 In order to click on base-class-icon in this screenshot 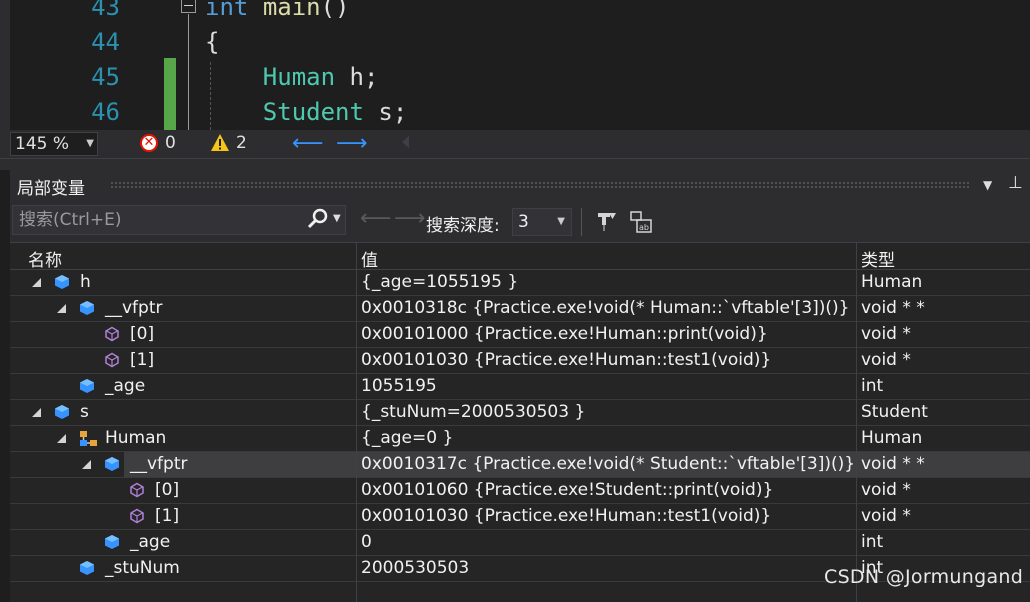, I will do `click(89, 441)`.